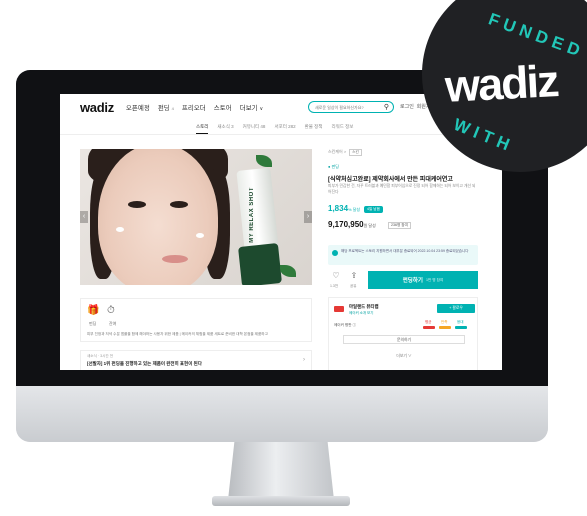 This screenshot has height=516, width=587. Describe the element at coordinates (179, 204) in the screenshot. I see `eye-right` at that location.